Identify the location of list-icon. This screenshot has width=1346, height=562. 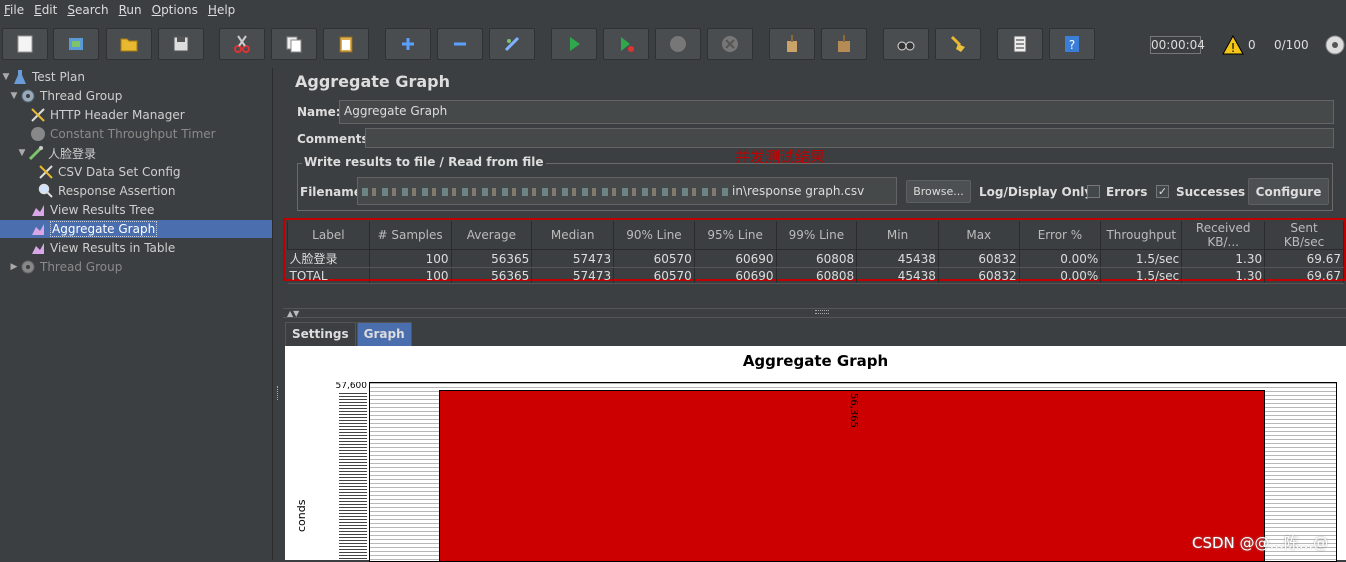
(1020, 44).